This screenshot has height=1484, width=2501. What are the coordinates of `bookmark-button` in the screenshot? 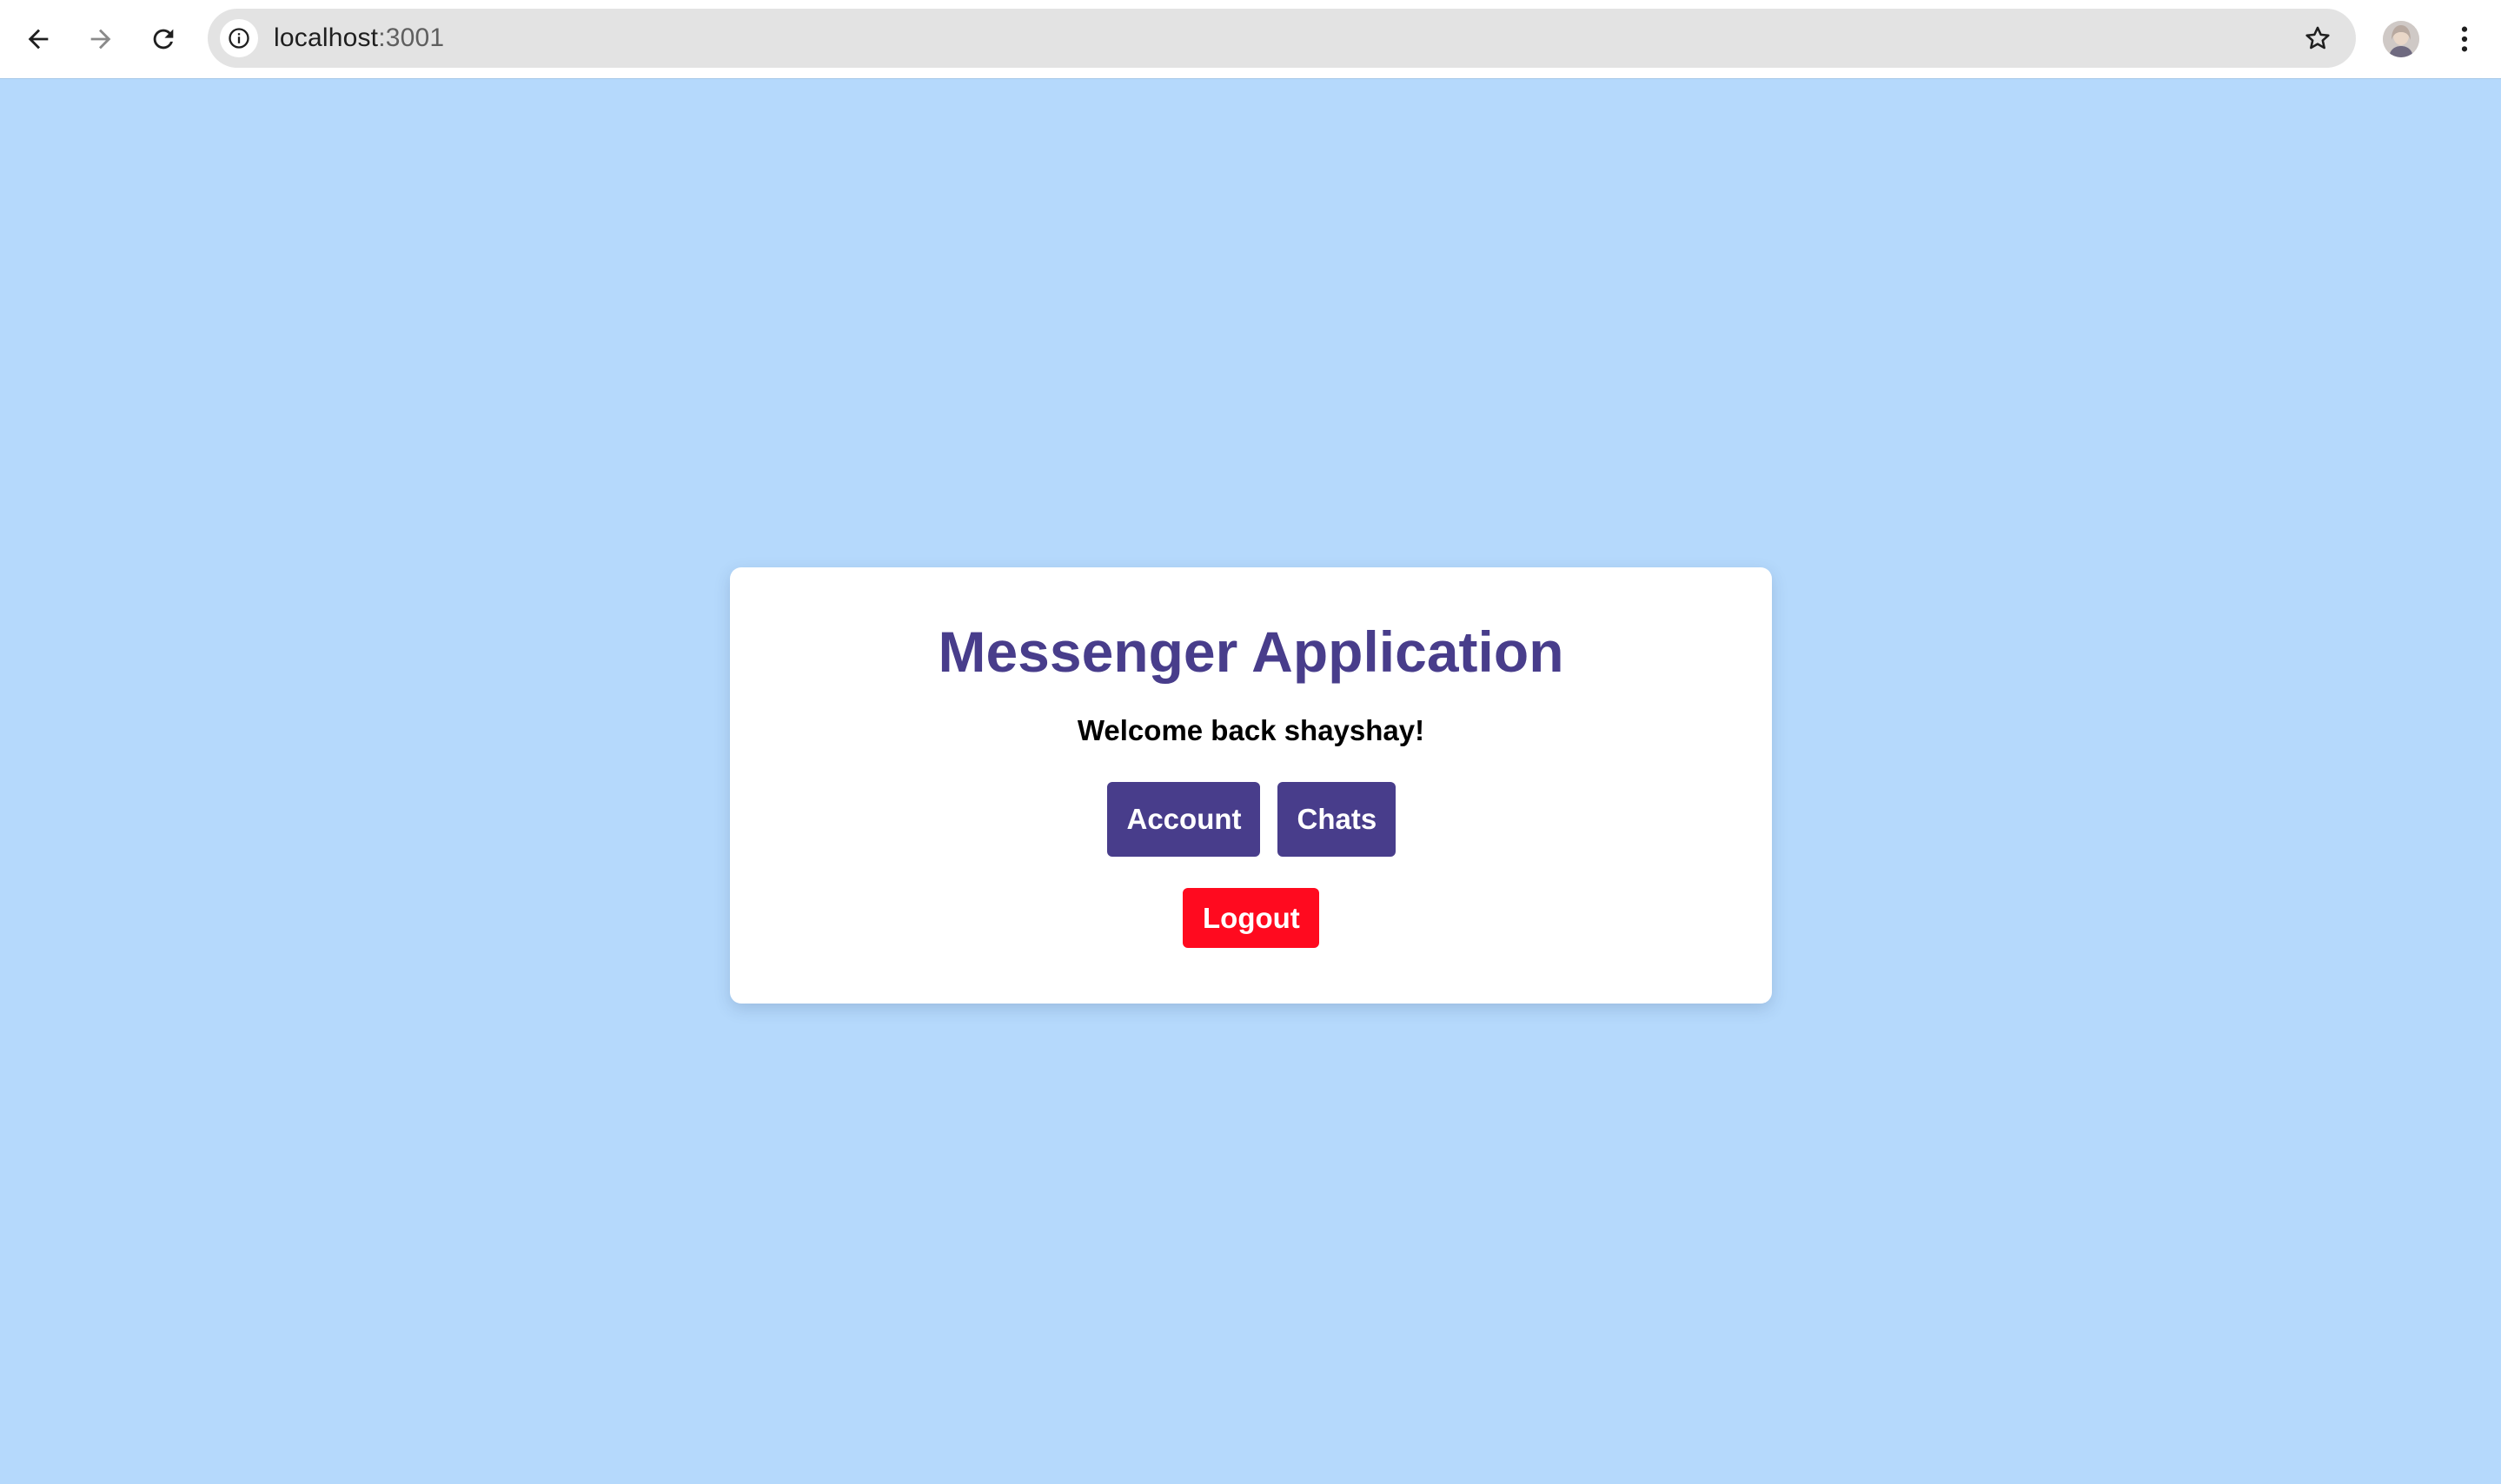 It's located at (2318, 38).